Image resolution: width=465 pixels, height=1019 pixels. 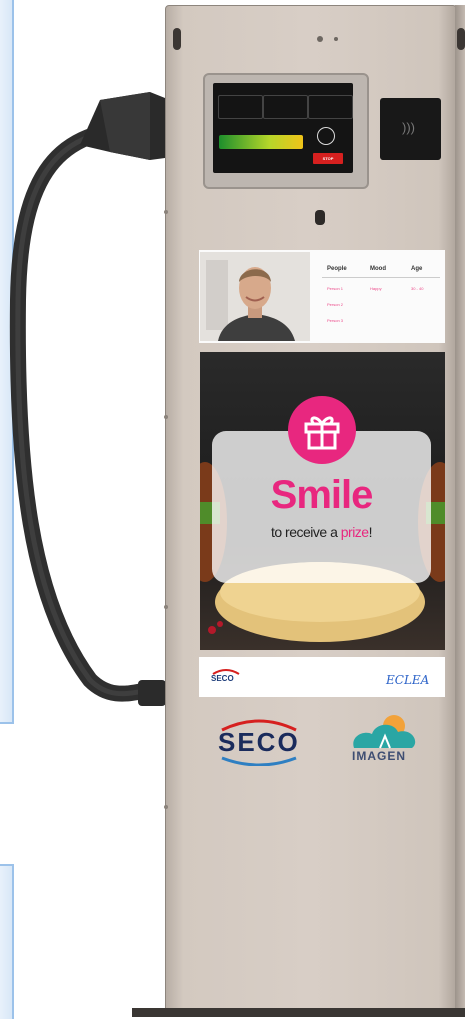 What do you see at coordinates (381, 277) in the screenshot?
I see `table-divider` at bounding box center [381, 277].